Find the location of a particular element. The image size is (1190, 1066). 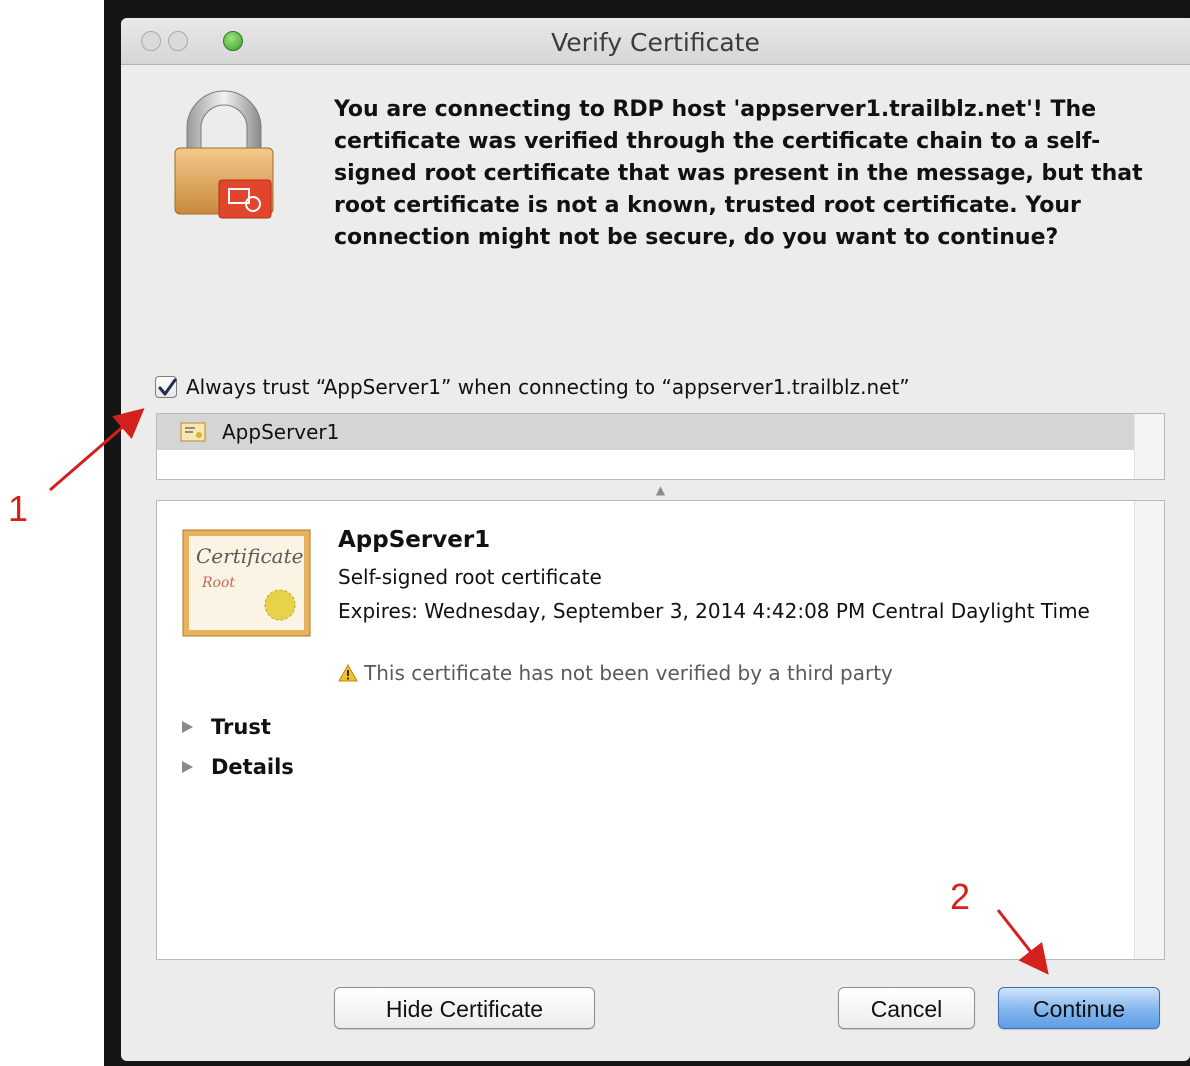

window-title: Verify Certificate is located at coordinates (655, 42).